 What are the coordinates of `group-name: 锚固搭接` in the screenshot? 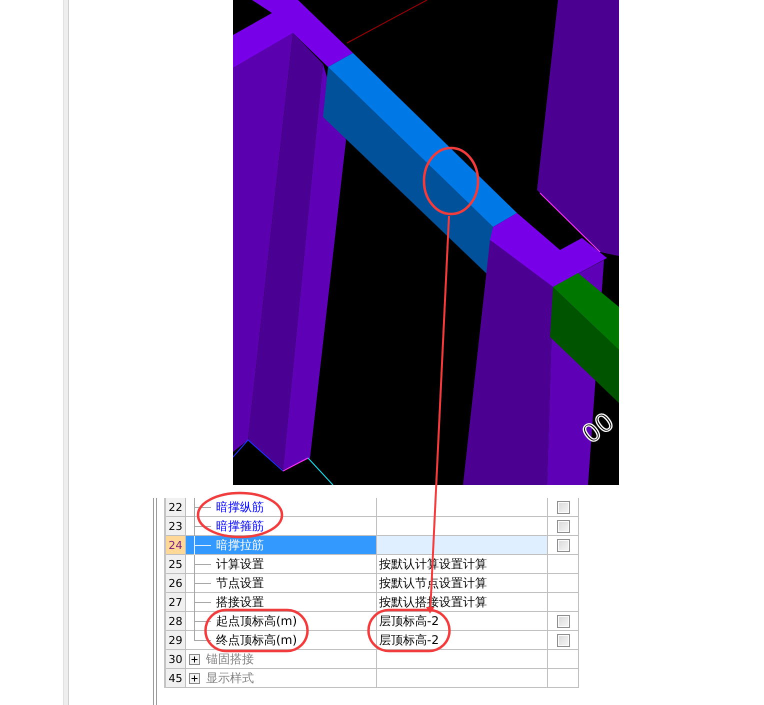 It's located at (230, 659).